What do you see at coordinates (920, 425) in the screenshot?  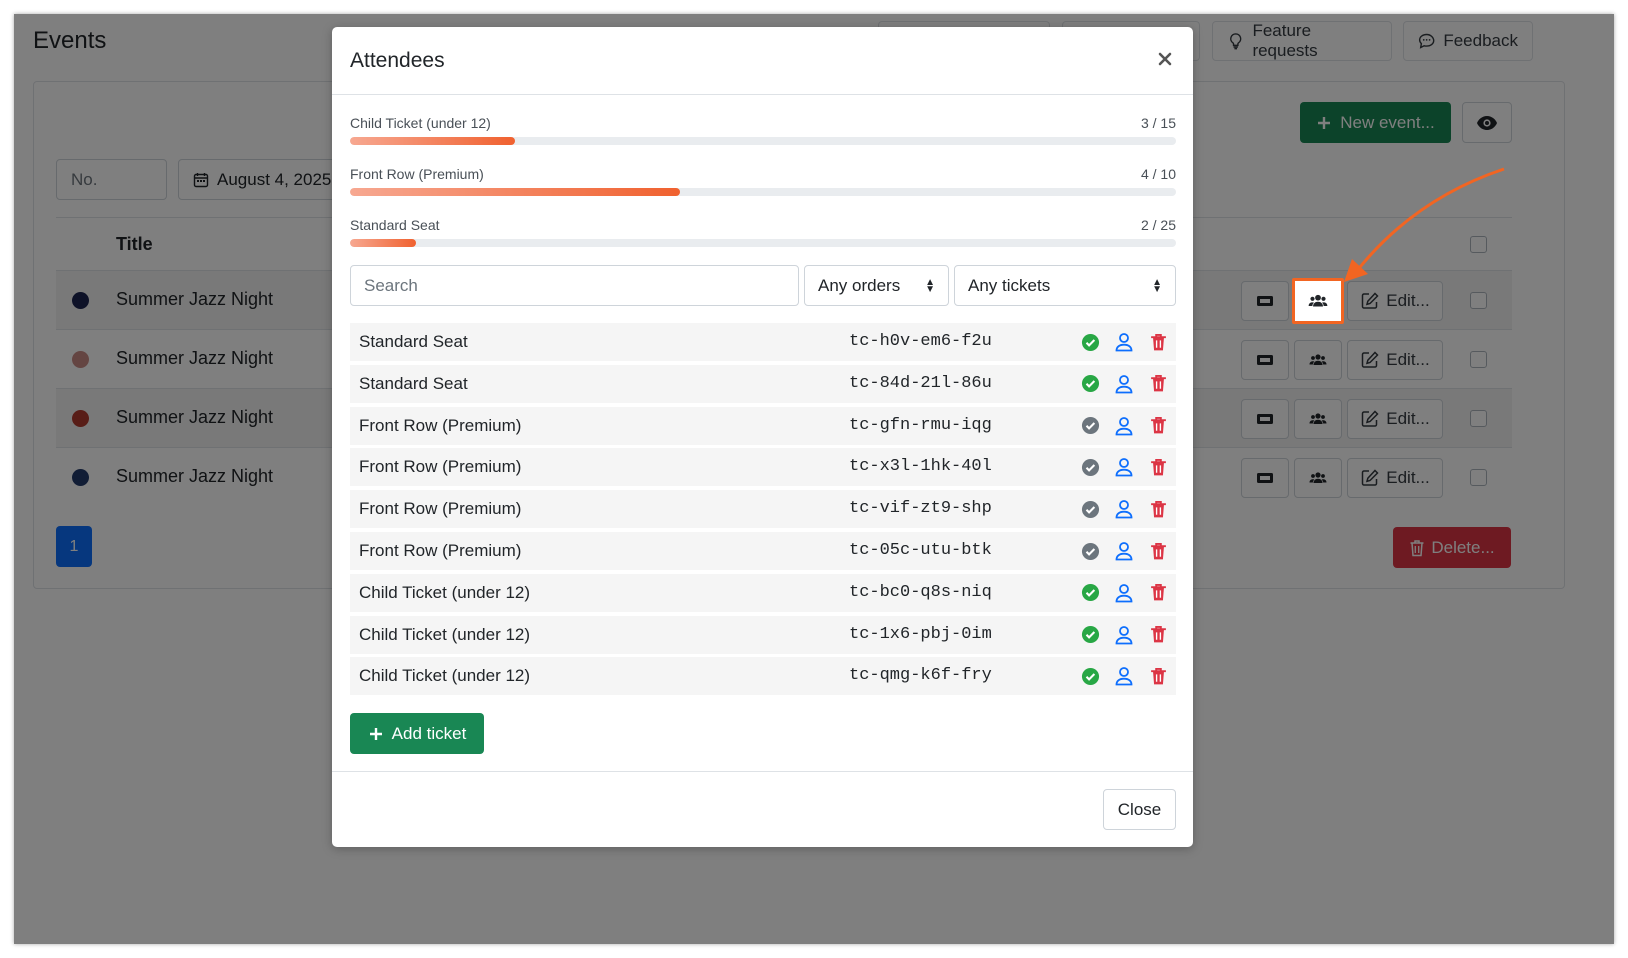 I see `ticket-code: tc-gfn-rmu-iqg` at bounding box center [920, 425].